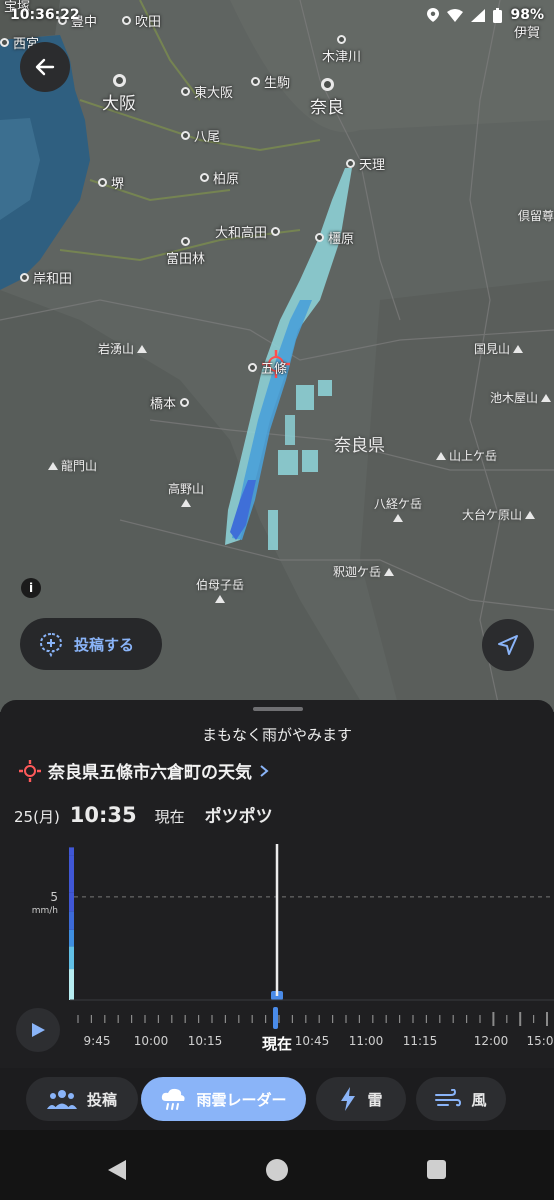  What do you see at coordinates (248, 231) in the screenshot?
I see `map-city-label: 大和高田` at bounding box center [248, 231].